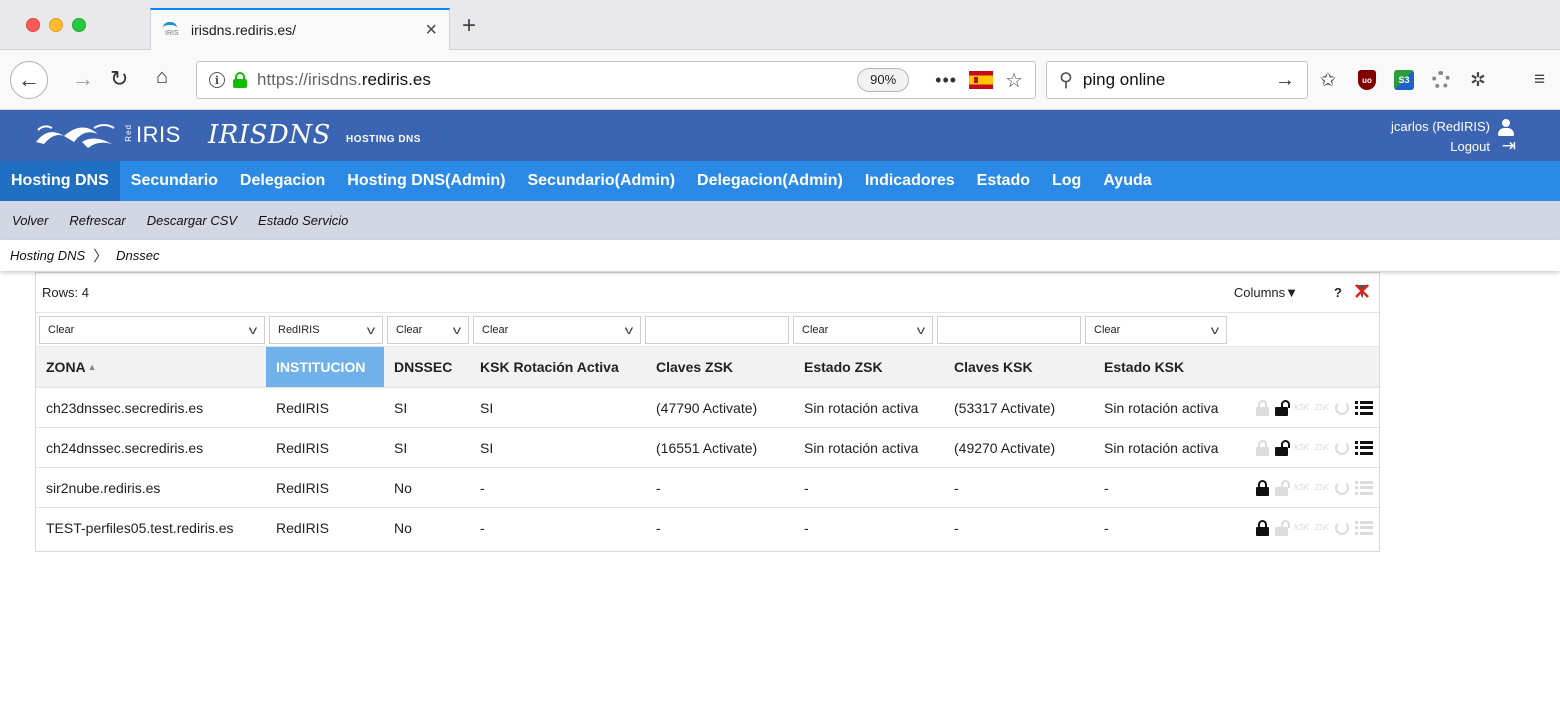  What do you see at coordinates (79, 25) in the screenshot?
I see `window-maximize-button` at bounding box center [79, 25].